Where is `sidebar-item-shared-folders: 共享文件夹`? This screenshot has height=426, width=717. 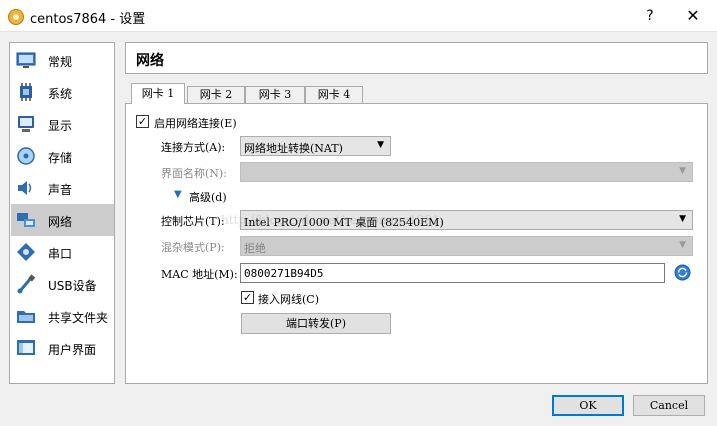 sidebar-item-shared-folders: 共享文件夹 is located at coordinates (62, 316).